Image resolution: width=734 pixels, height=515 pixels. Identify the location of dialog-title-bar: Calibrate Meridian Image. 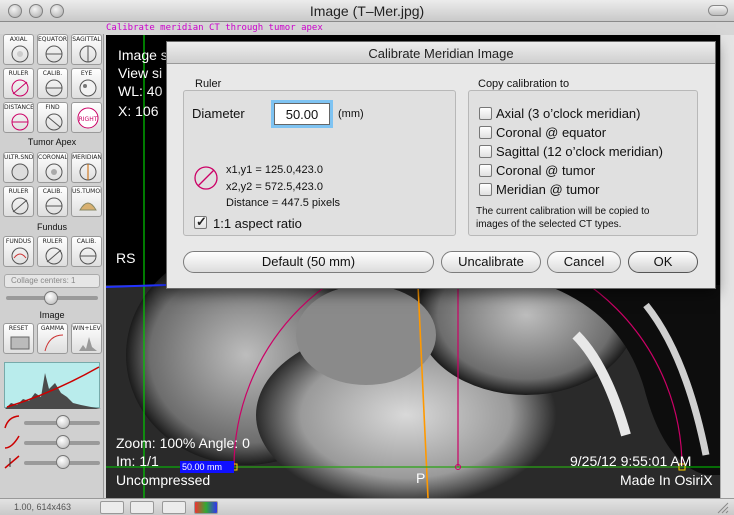
(441, 53).